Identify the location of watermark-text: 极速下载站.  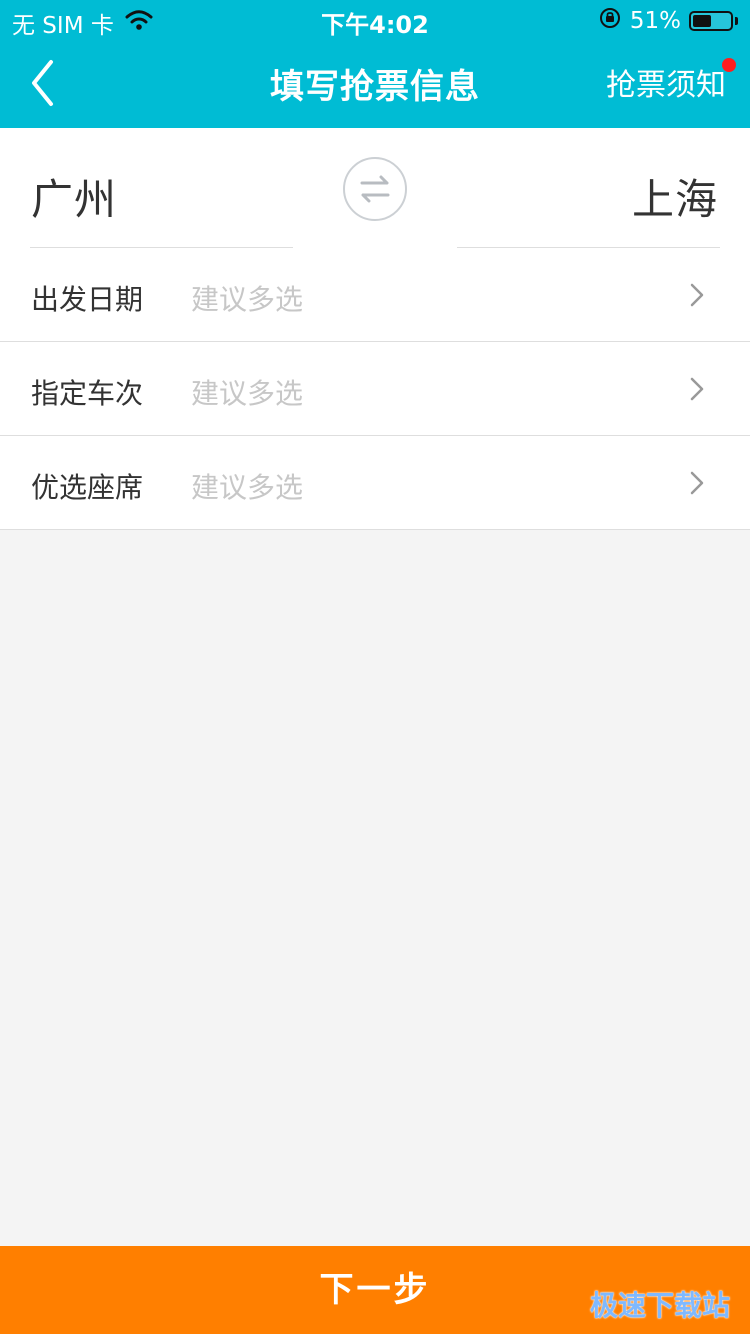
(659, 1305).